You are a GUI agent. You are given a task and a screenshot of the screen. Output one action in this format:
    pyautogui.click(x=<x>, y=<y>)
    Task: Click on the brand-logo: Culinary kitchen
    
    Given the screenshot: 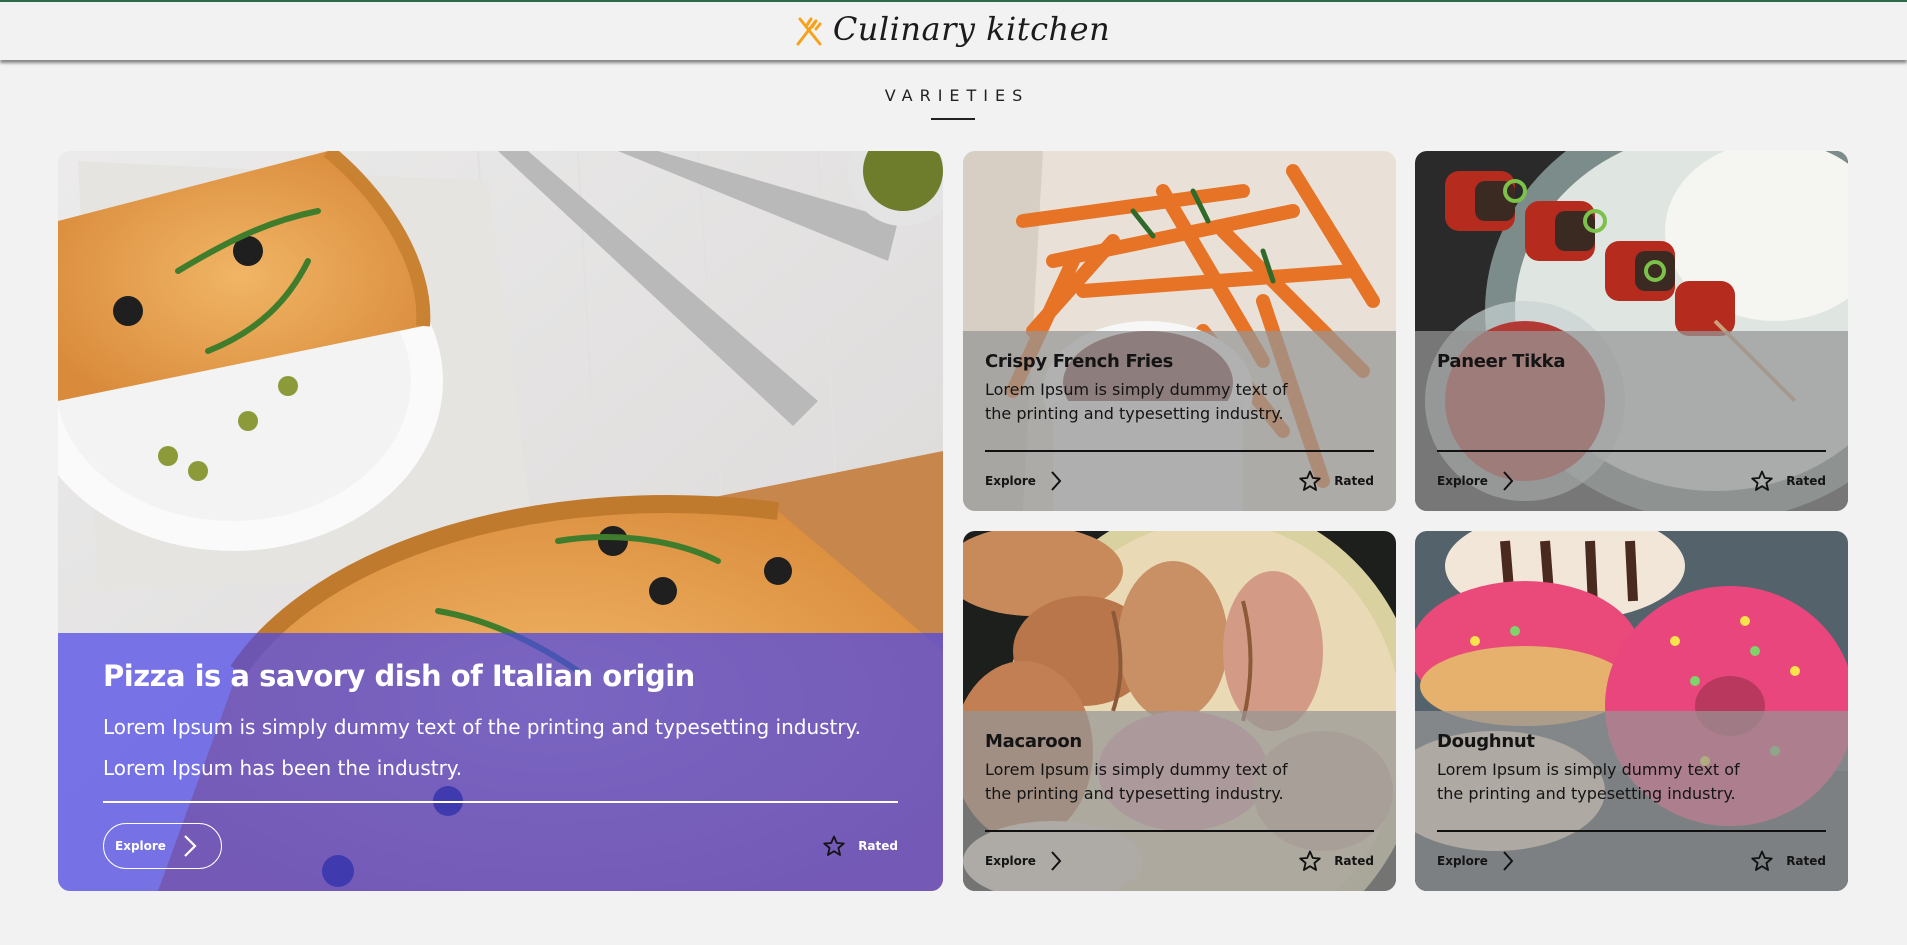 What is the action you would take?
    pyautogui.click(x=952, y=29)
    